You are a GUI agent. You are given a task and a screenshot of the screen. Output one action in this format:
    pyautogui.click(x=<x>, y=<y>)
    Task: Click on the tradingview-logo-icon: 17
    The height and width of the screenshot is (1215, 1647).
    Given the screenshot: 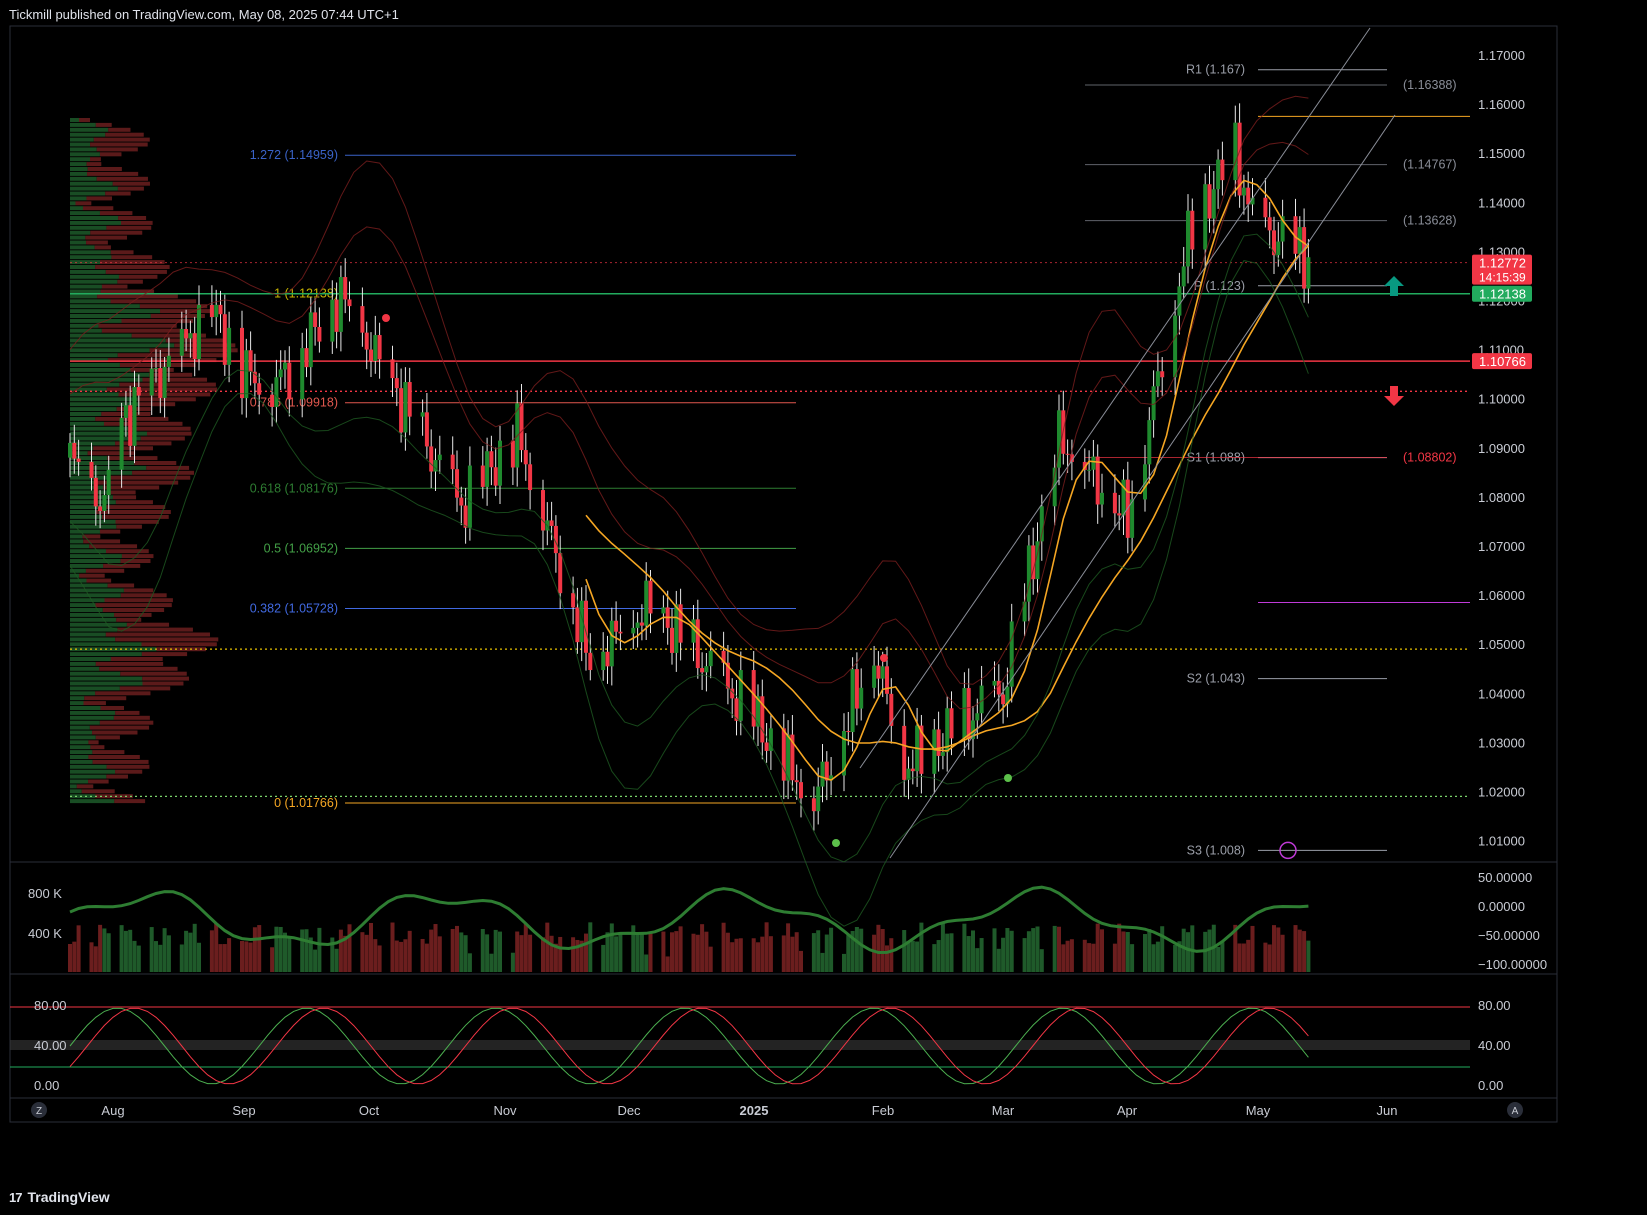 What is the action you would take?
    pyautogui.click(x=16, y=1197)
    